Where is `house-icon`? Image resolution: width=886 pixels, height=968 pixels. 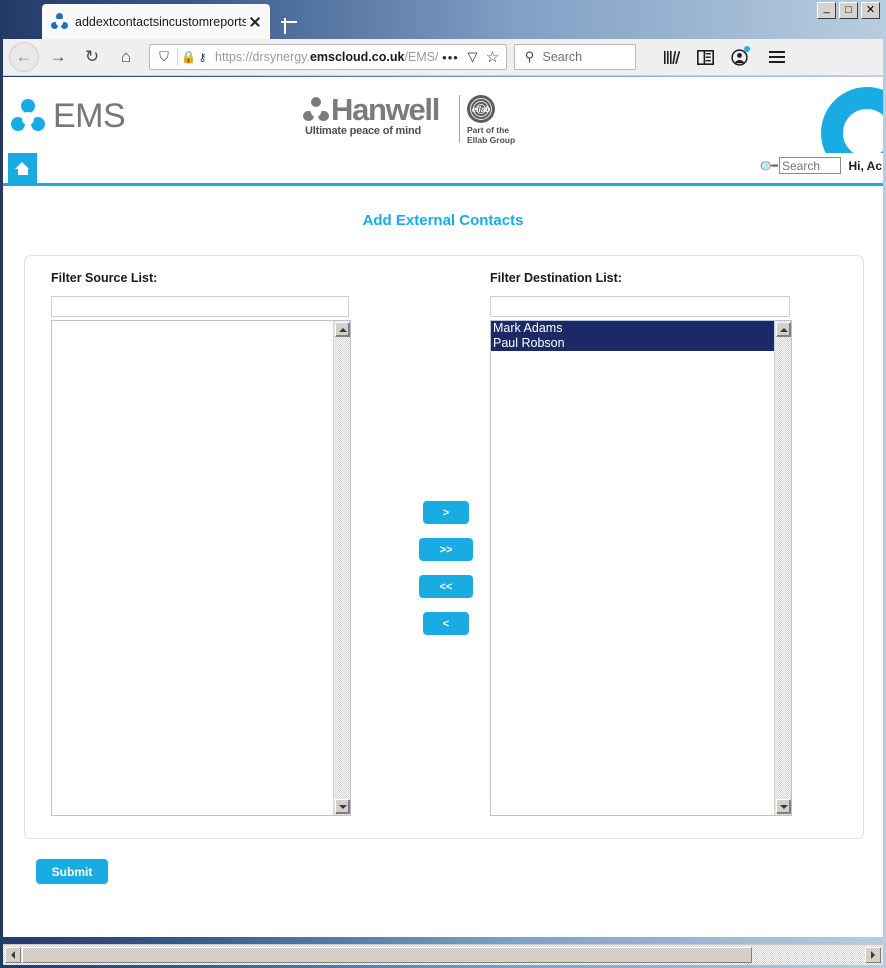
house-icon is located at coordinates (22, 168).